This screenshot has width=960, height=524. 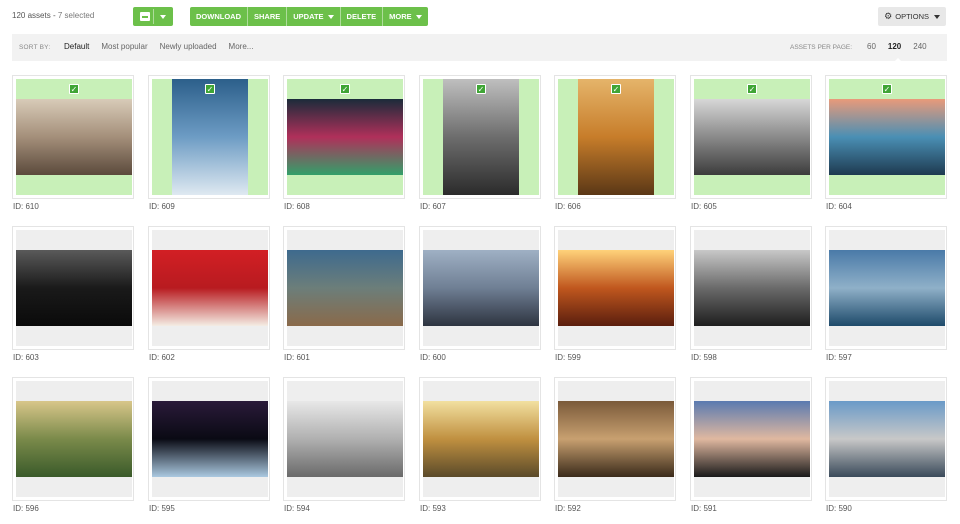 What do you see at coordinates (839, 357) in the screenshot?
I see `asset-id-label: ID: 597` at bounding box center [839, 357].